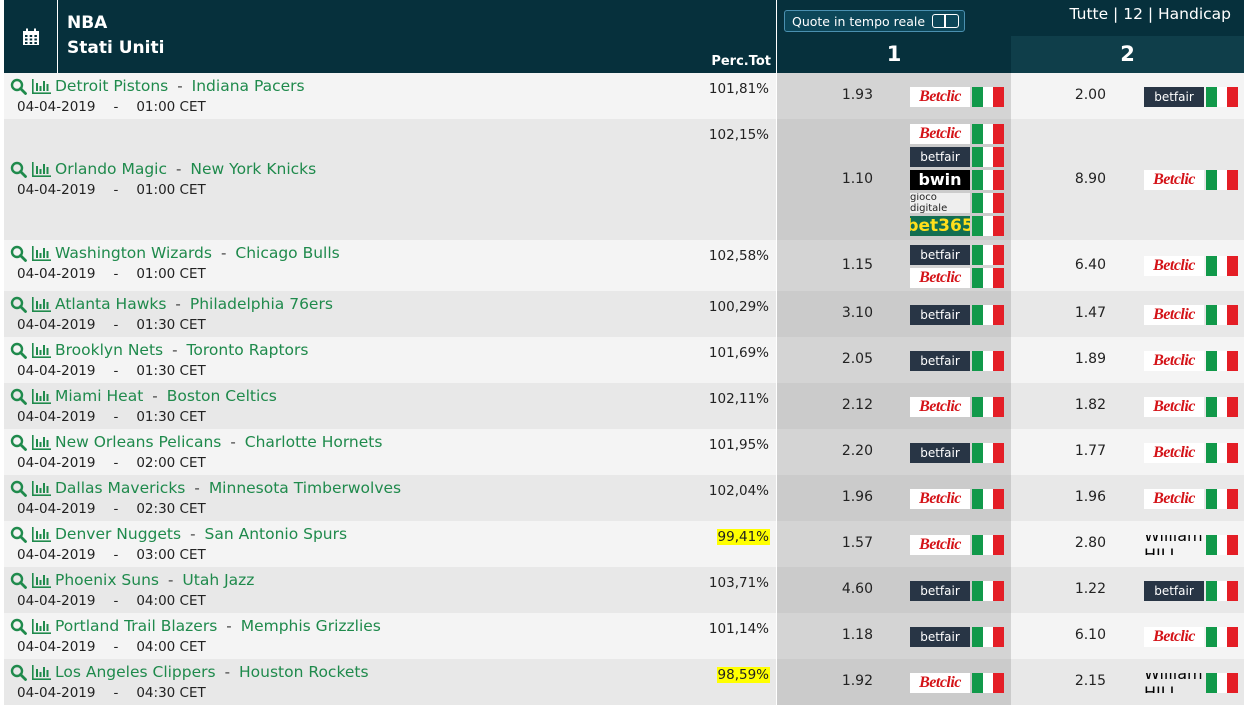 This screenshot has height=707, width=1244. What do you see at coordinates (311, 626) in the screenshot?
I see `away-team-link: Memphis Grizzlies` at bounding box center [311, 626].